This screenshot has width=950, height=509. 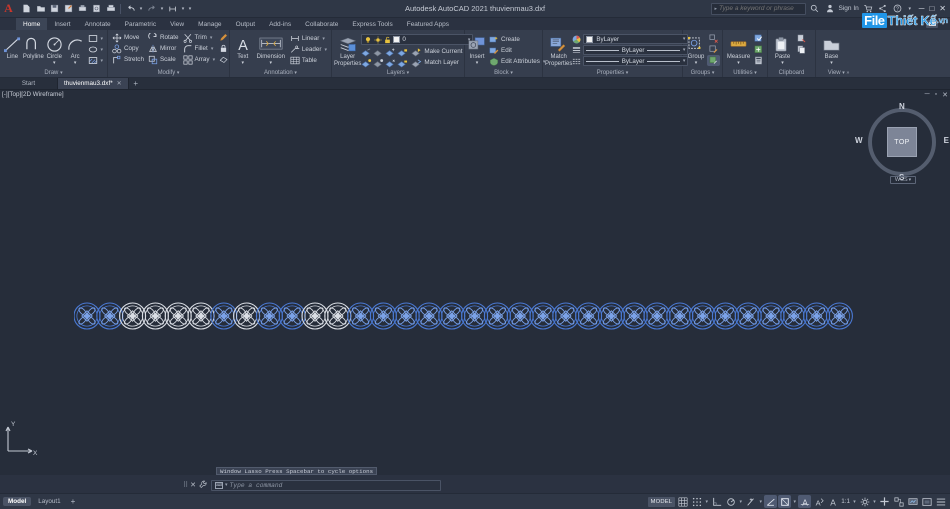 I want to click on command-customize-icon, so click(x=203, y=485).